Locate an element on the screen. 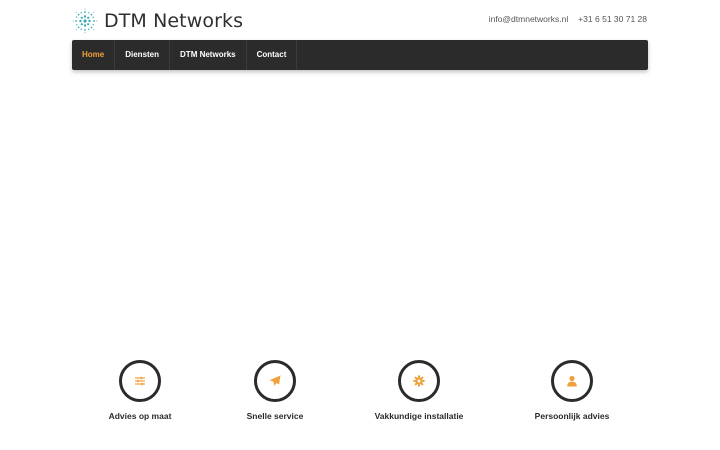 This screenshot has width=720, height=450. logo-dots-icon is located at coordinates (85, 21).